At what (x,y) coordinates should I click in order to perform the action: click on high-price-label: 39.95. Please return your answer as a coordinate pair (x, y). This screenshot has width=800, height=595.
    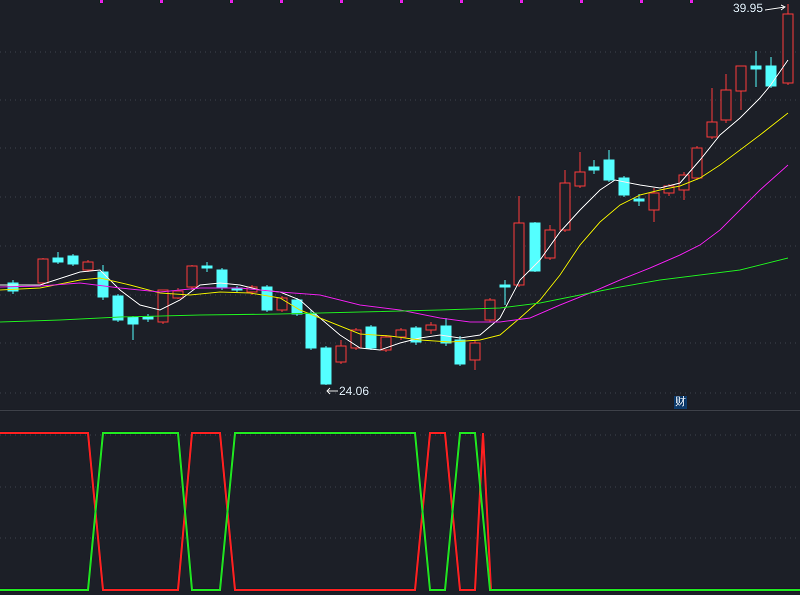
    Looking at the image, I should click on (748, 8).